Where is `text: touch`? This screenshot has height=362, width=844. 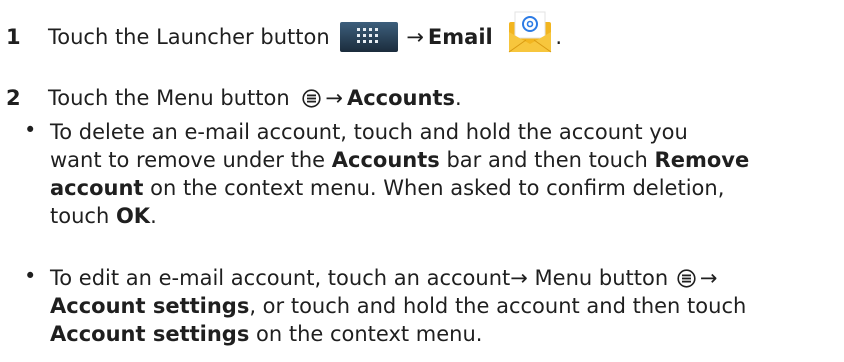 text: touch is located at coordinates (83, 216).